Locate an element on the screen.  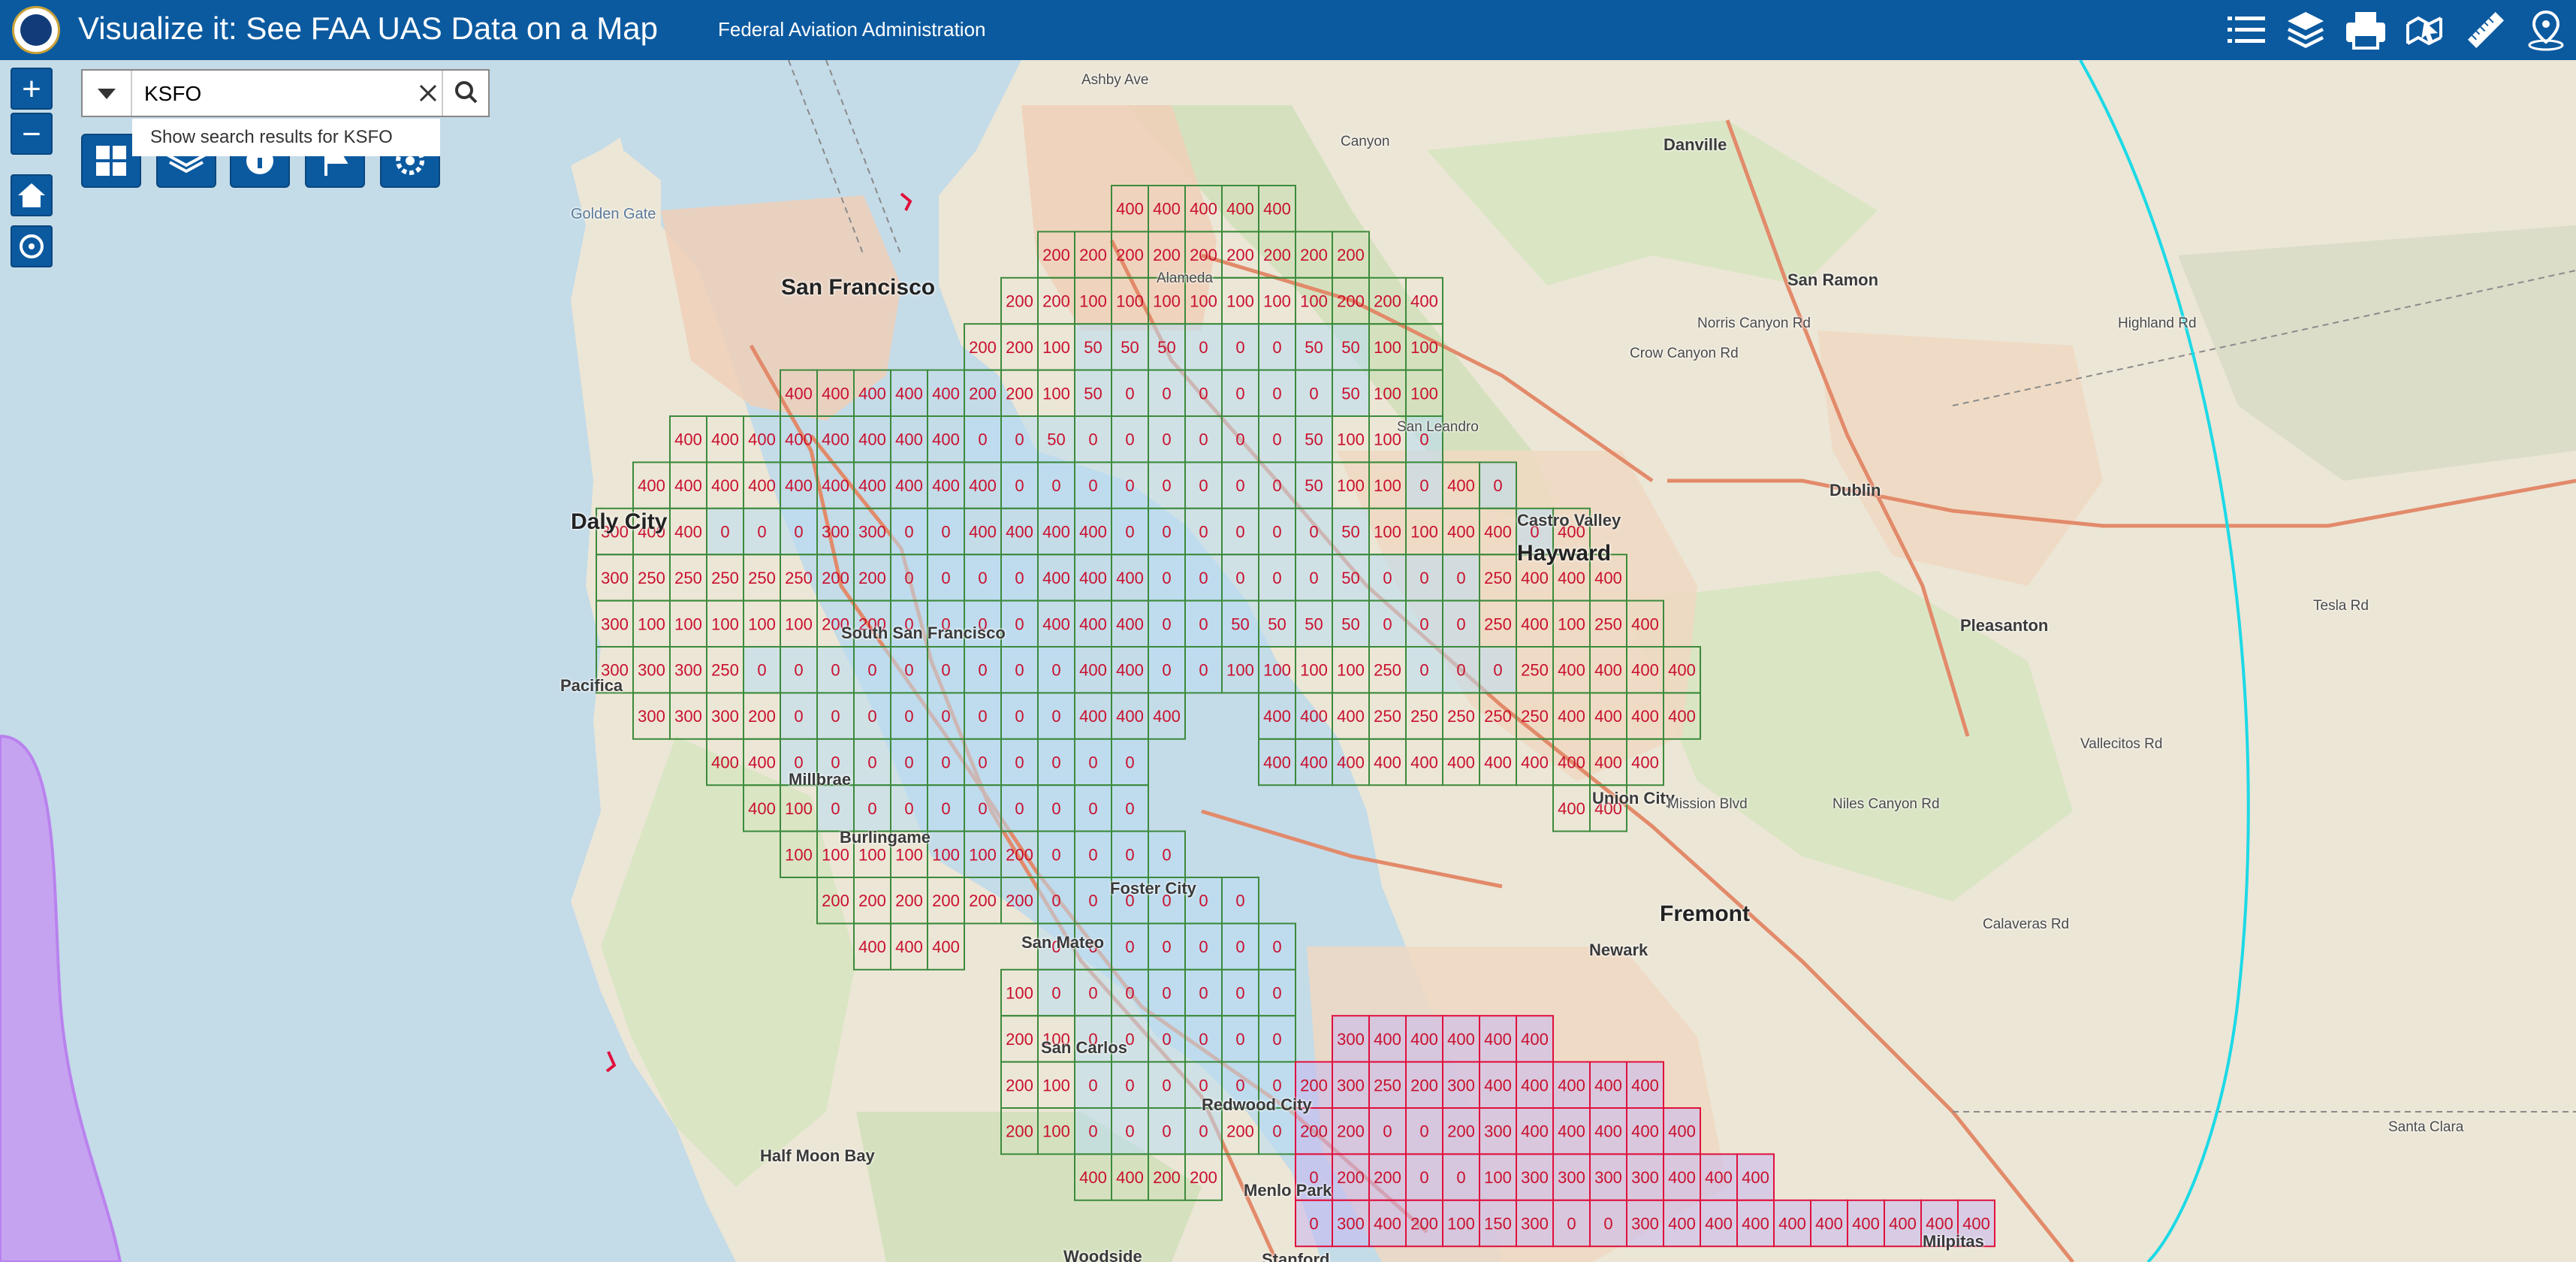
search-source-dropdown is located at coordinates (108, 93).